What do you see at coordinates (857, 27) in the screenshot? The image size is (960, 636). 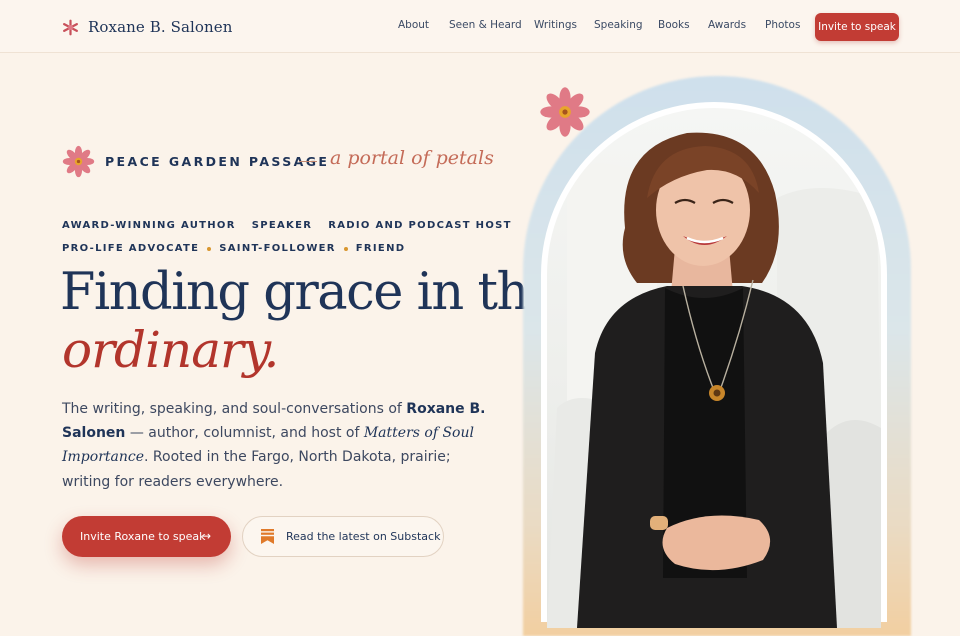 I see `invite-to-speak-button: Invite to speak` at bounding box center [857, 27].